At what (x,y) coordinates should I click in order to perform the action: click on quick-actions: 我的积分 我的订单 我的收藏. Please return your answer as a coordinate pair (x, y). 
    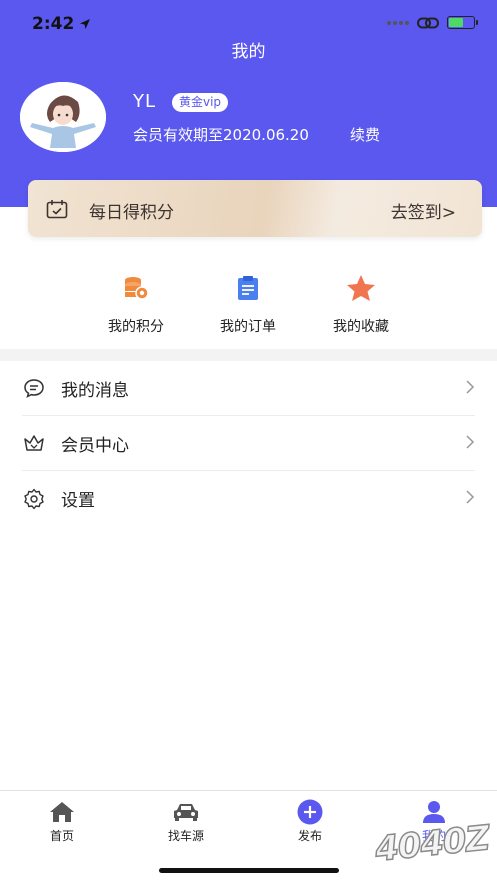
    Looking at the image, I should click on (248, 308).